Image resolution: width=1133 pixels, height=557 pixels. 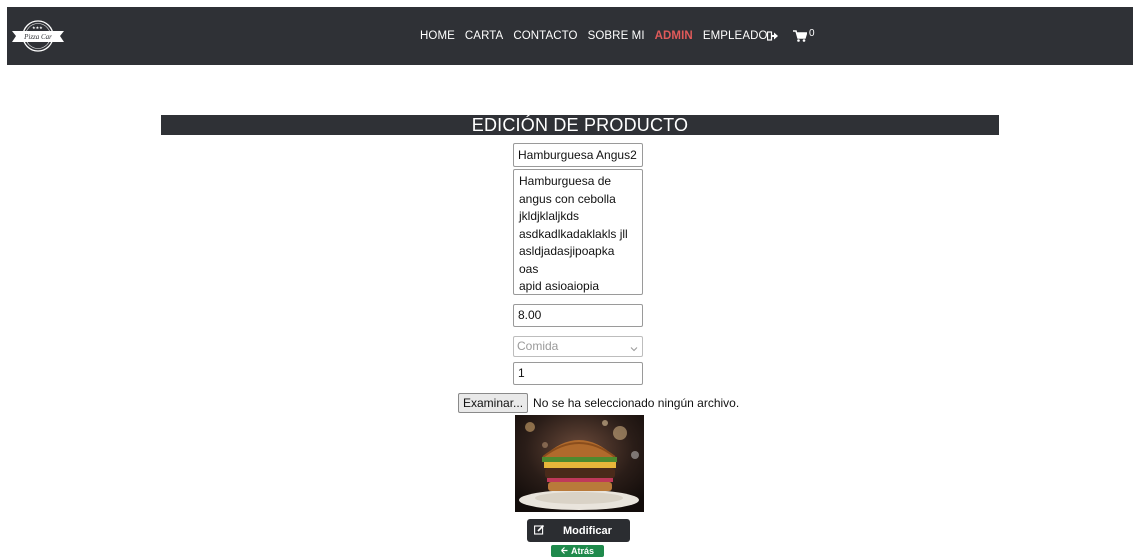 What do you see at coordinates (545, 36) in the screenshot?
I see `nav-link-contacto: CONTACTO` at bounding box center [545, 36].